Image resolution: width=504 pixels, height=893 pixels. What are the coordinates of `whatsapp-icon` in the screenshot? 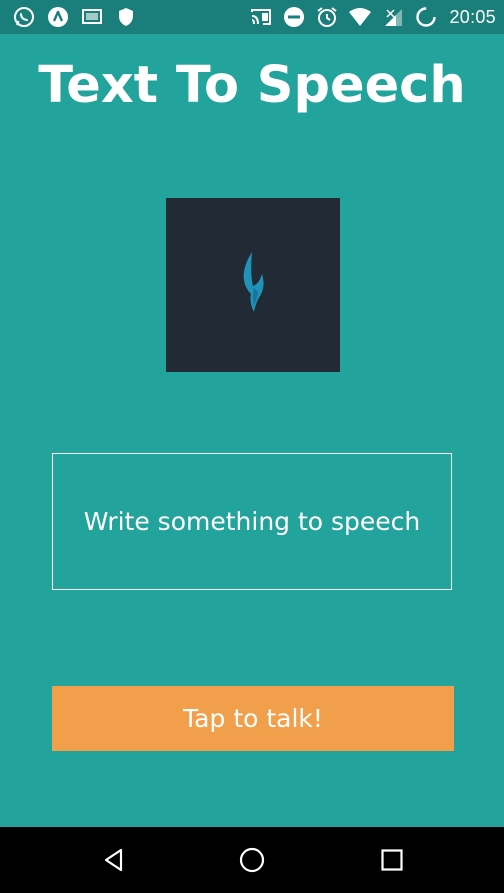 It's located at (24, 17).